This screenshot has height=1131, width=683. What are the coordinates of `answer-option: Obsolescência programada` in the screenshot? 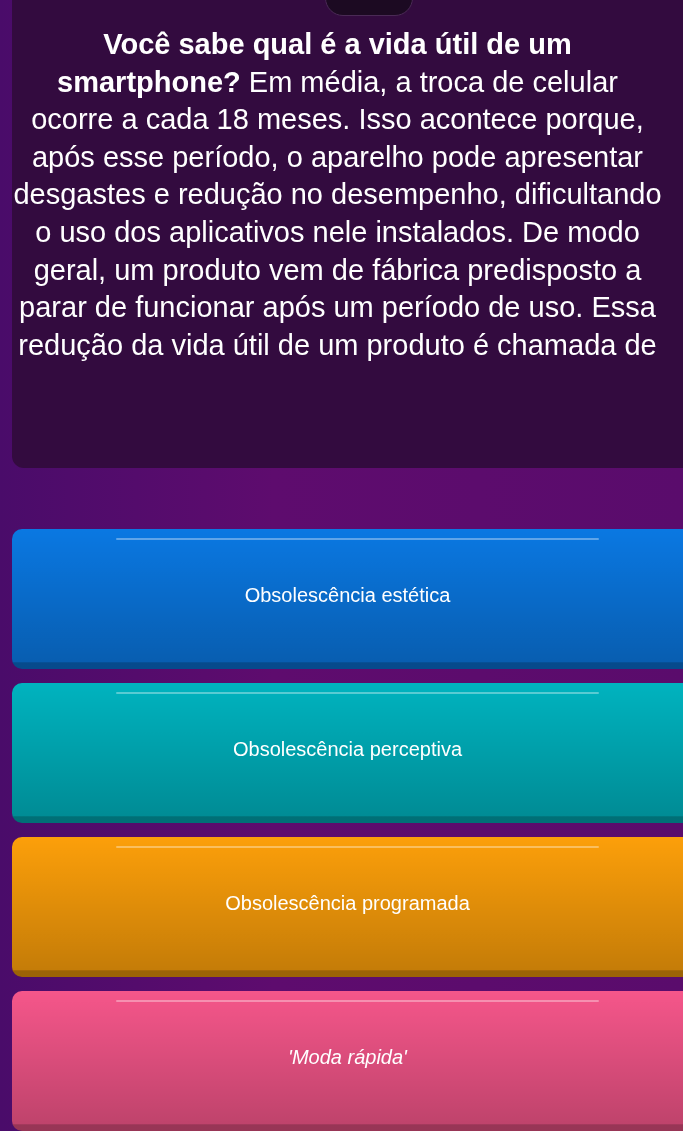 It's located at (347, 907).